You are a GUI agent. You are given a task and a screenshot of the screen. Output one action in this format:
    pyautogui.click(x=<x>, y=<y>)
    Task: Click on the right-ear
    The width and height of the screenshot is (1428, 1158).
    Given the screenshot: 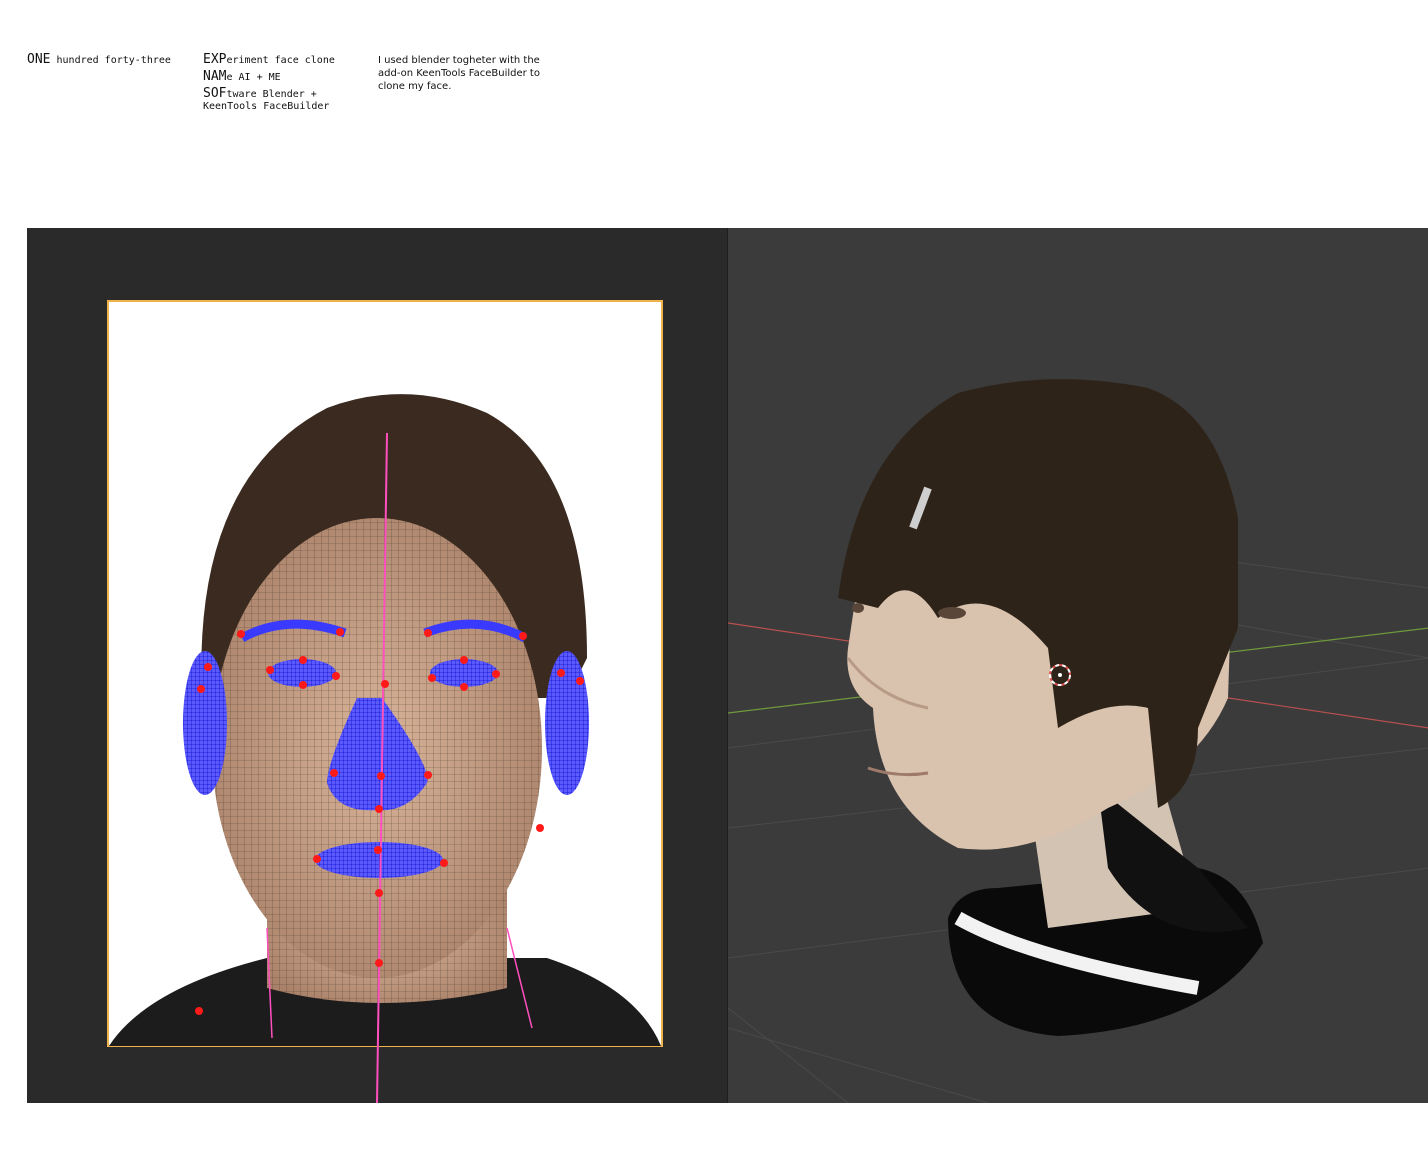 What is the action you would take?
    pyautogui.click(x=567, y=723)
    